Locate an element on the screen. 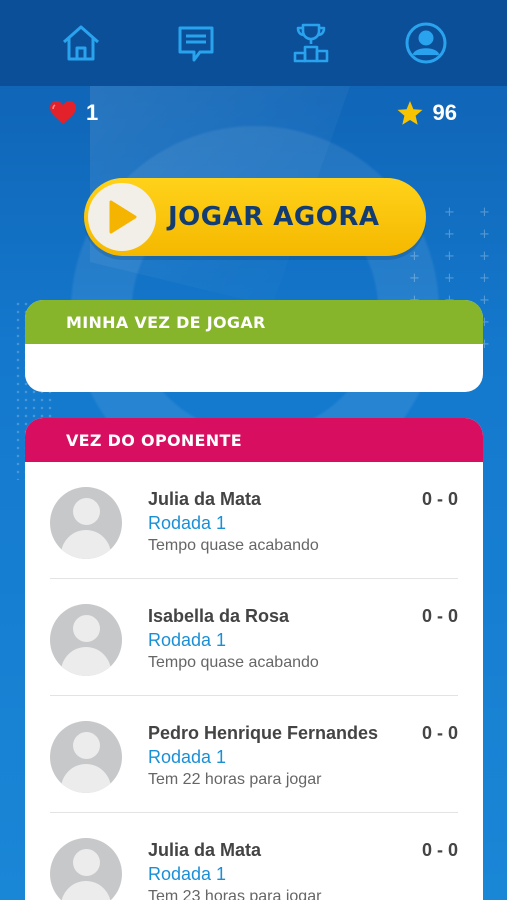  play-now-button: JOGAR AGORA is located at coordinates (255, 217).